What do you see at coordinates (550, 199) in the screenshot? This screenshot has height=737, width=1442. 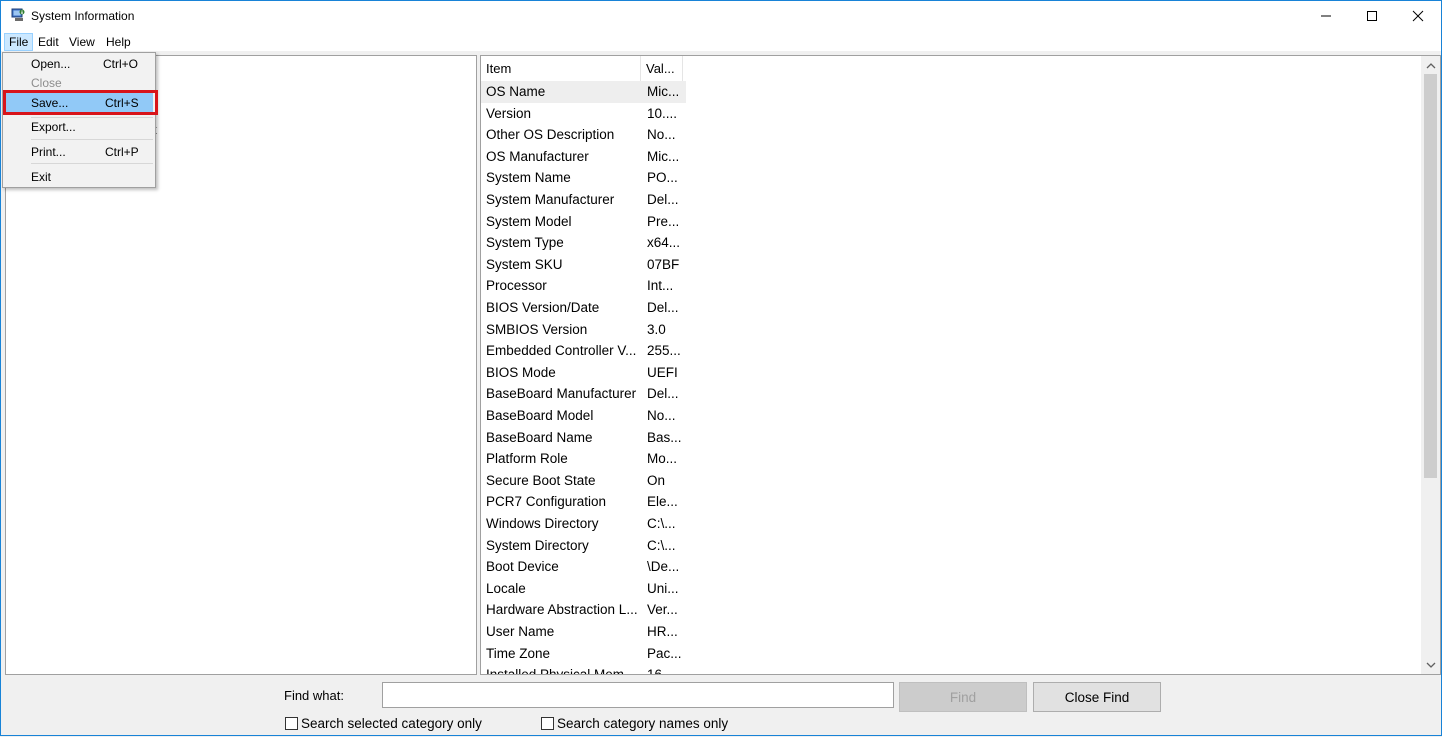 I see `row-item-cell: System Manufacturer` at bounding box center [550, 199].